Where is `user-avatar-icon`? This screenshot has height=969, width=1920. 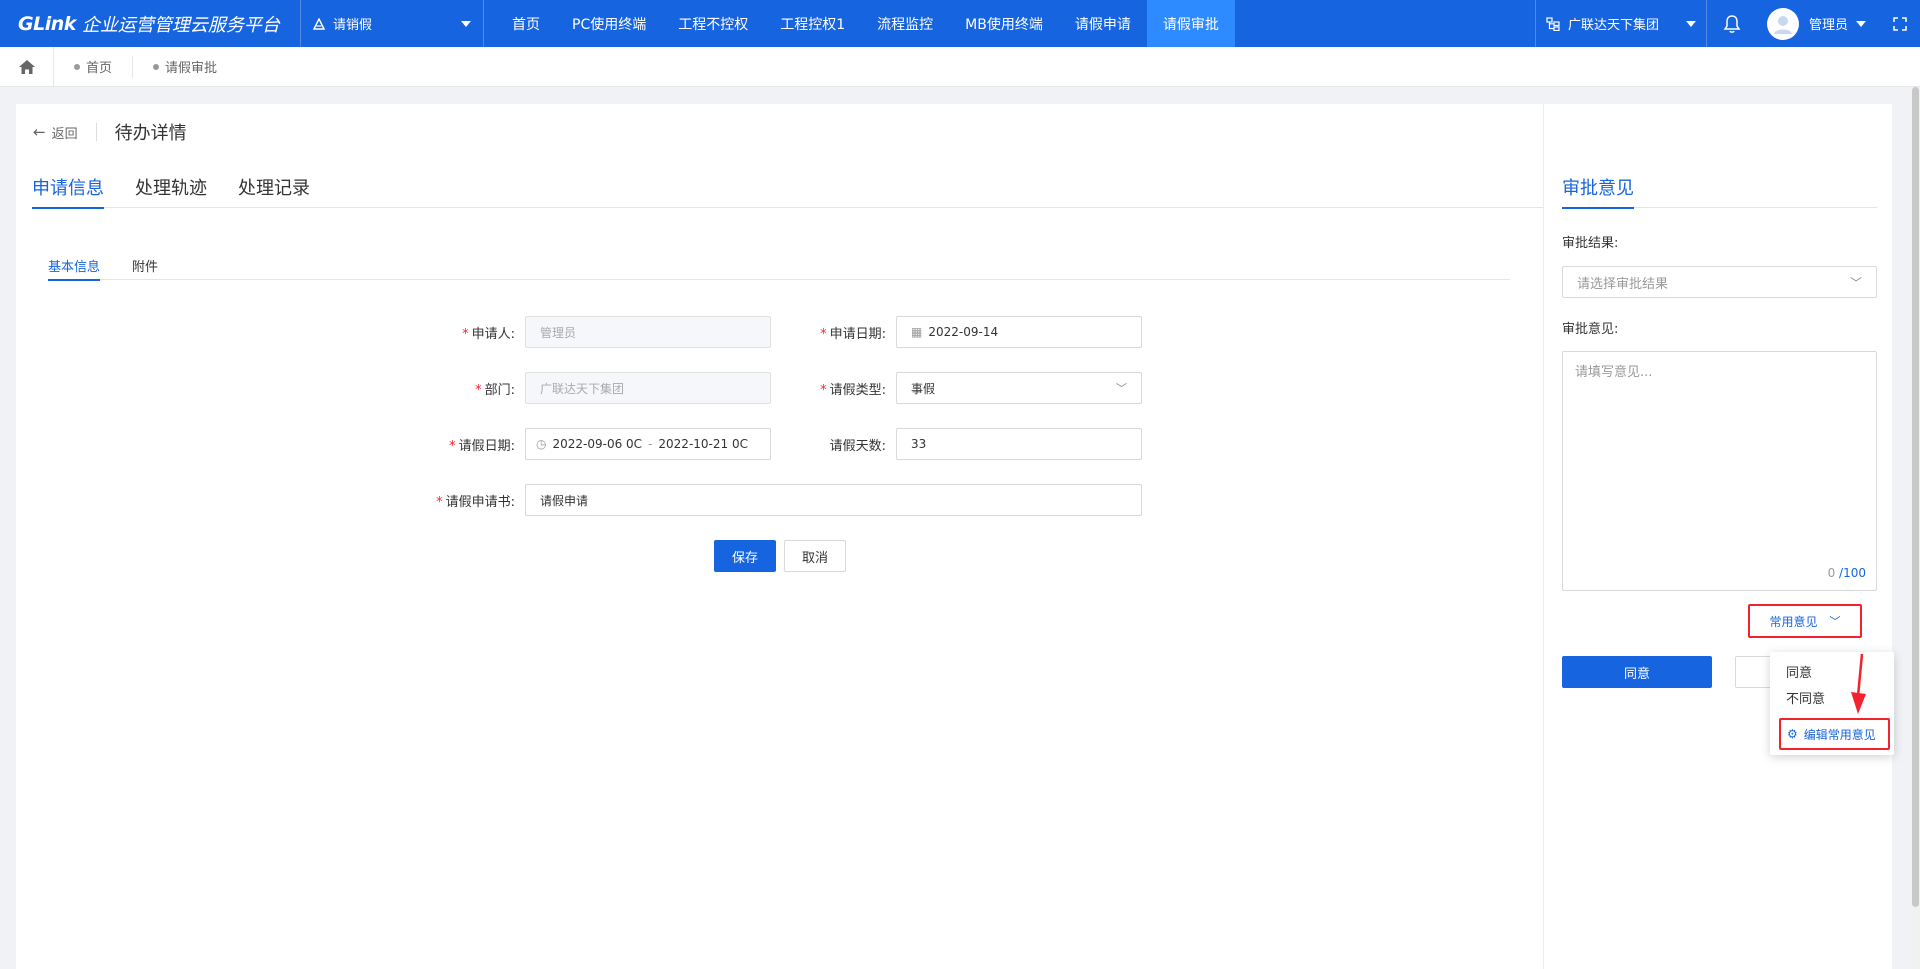 user-avatar-icon is located at coordinates (1782, 24).